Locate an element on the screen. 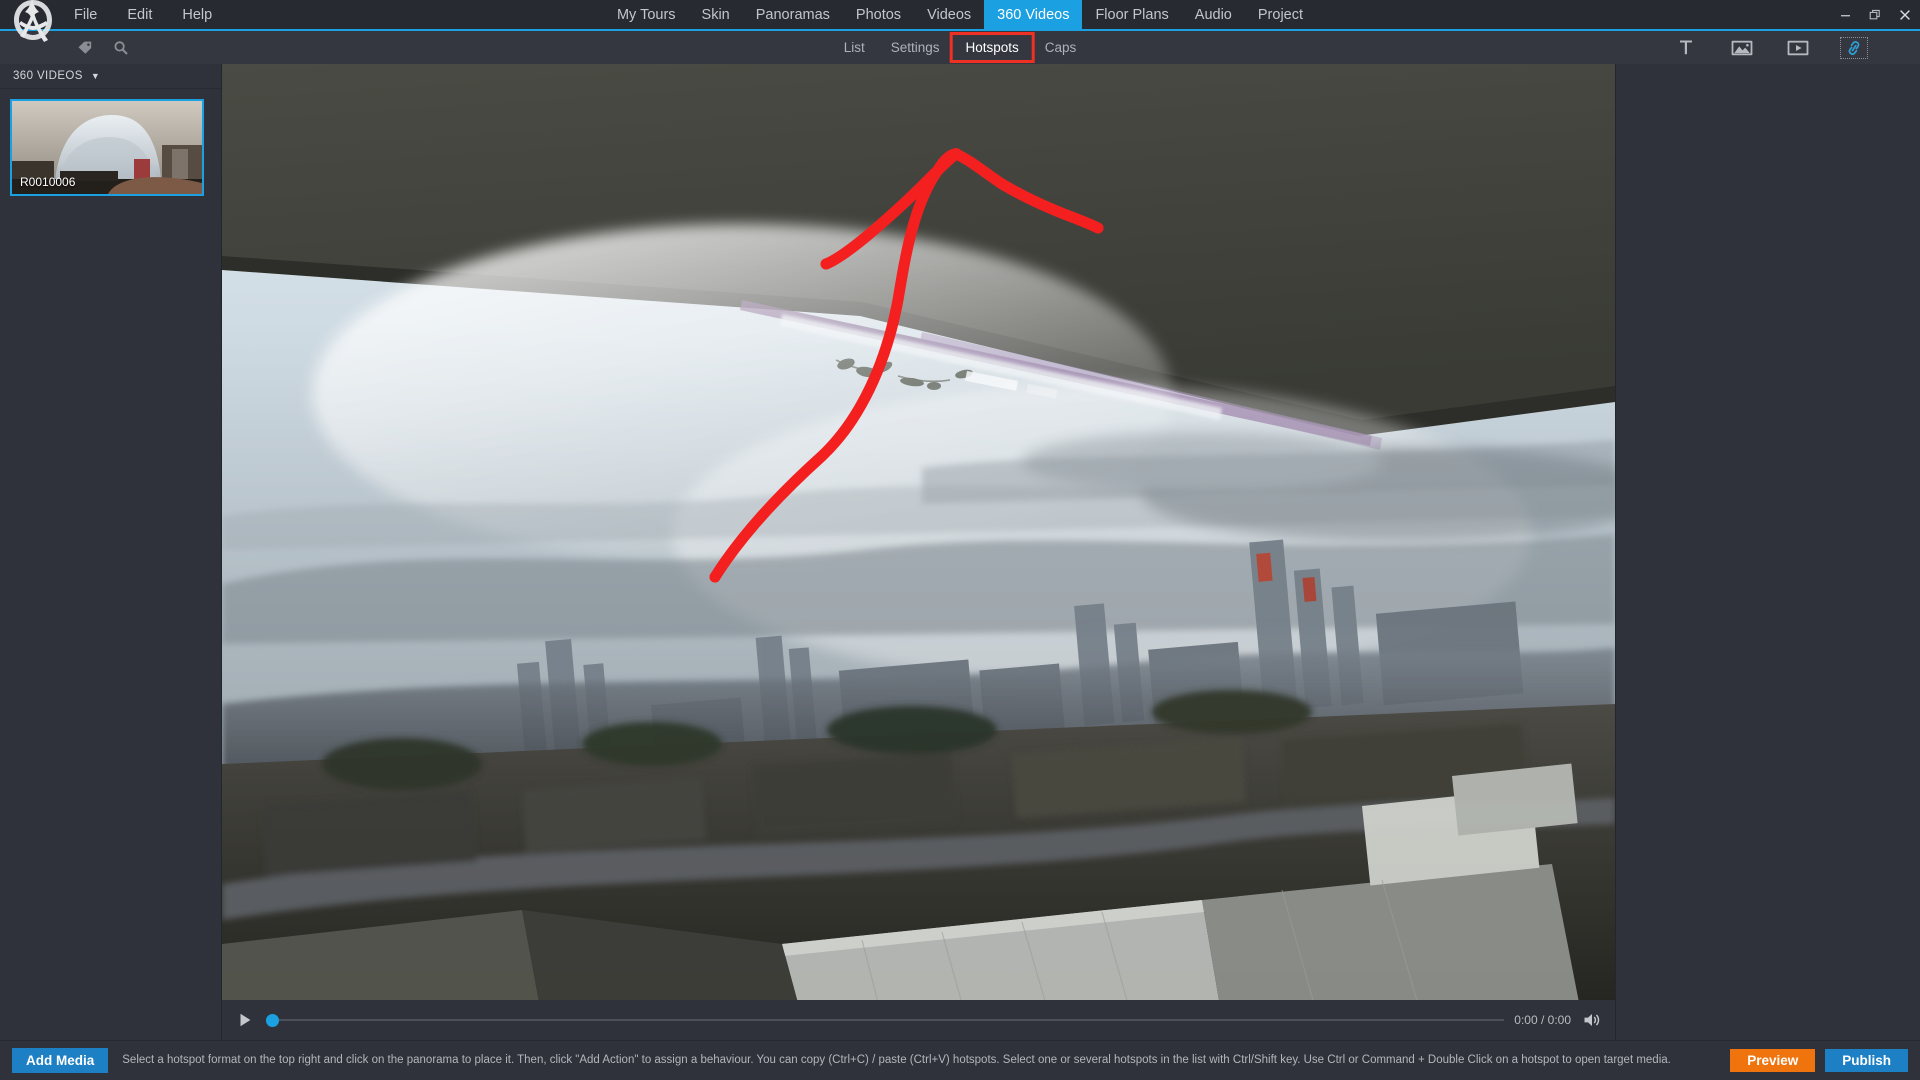  preview-button: Preview is located at coordinates (1773, 1060).